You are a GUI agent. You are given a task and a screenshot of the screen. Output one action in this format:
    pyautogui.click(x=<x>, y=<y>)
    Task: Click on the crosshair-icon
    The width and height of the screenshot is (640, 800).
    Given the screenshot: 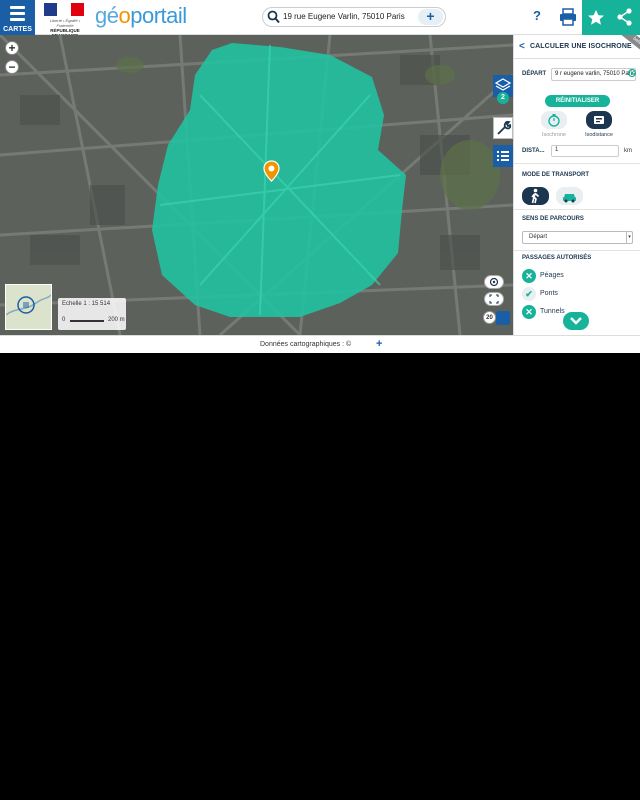 What is the action you would take?
    pyautogui.click(x=494, y=282)
    